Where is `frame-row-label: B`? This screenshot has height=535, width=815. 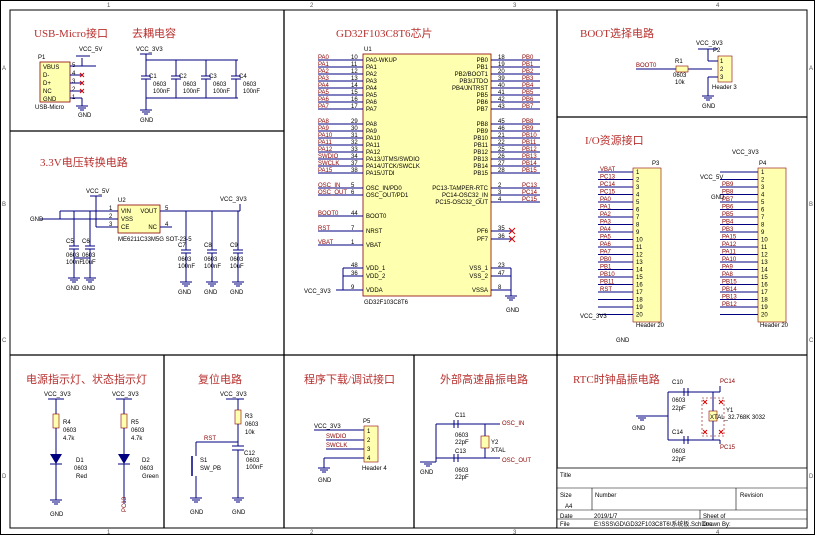 frame-row-label: B is located at coordinates (811, 205).